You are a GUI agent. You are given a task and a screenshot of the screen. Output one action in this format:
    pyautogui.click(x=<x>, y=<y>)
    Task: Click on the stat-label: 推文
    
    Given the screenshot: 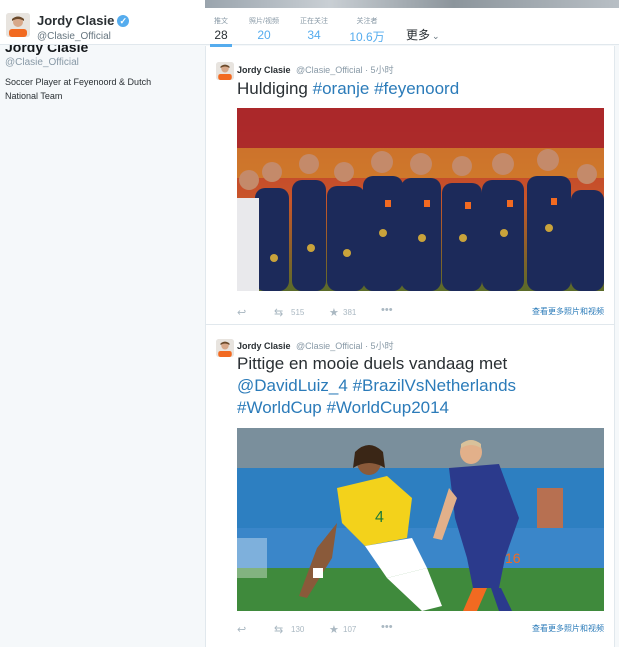 What is the action you would take?
    pyautogui.click(x=221, y=21)
    